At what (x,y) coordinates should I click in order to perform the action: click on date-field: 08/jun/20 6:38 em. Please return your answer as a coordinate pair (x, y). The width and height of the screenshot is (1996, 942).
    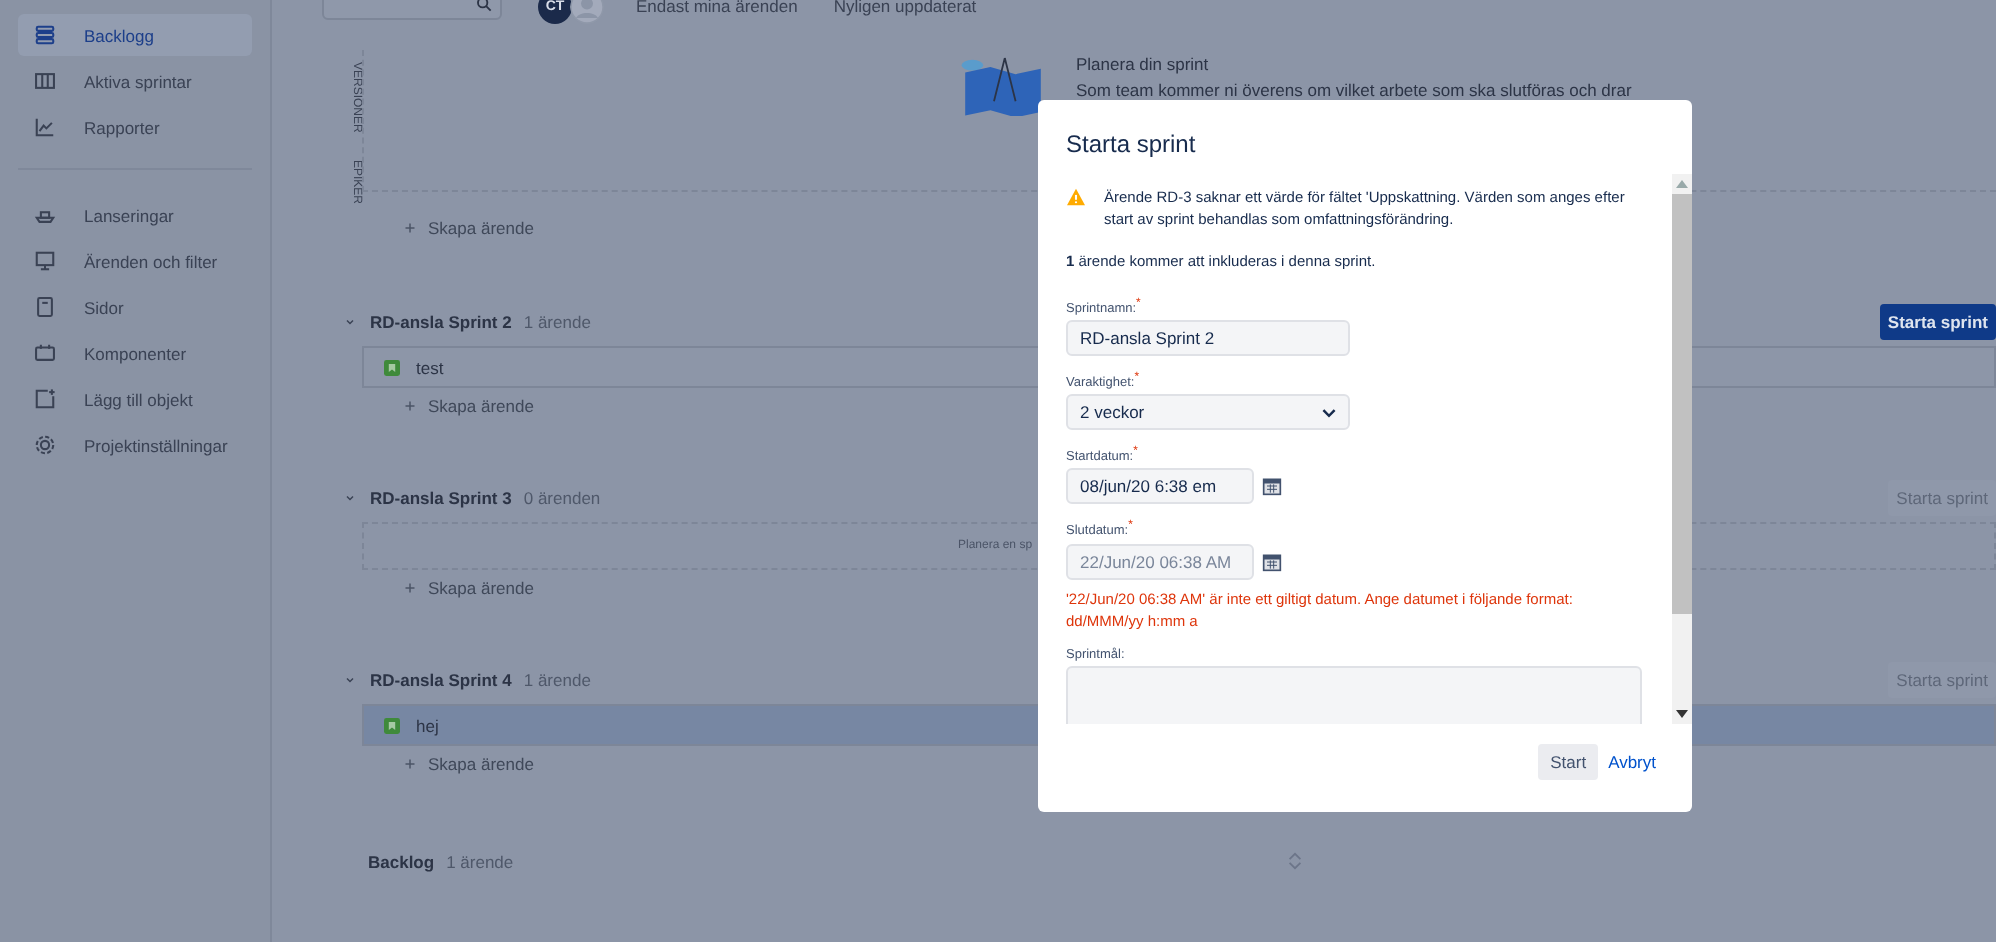
    Looking at the image, I should click on (1160, 486).